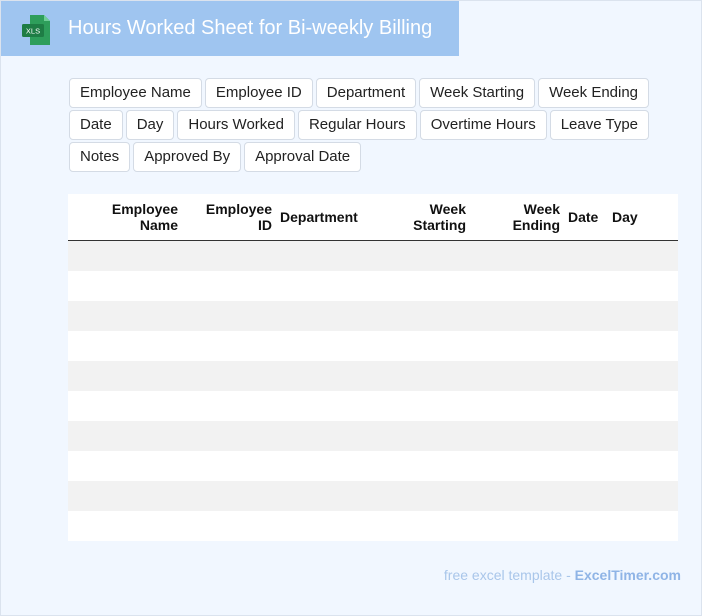  I want to click on field-chip: Hours Worked, so click(236, 125).